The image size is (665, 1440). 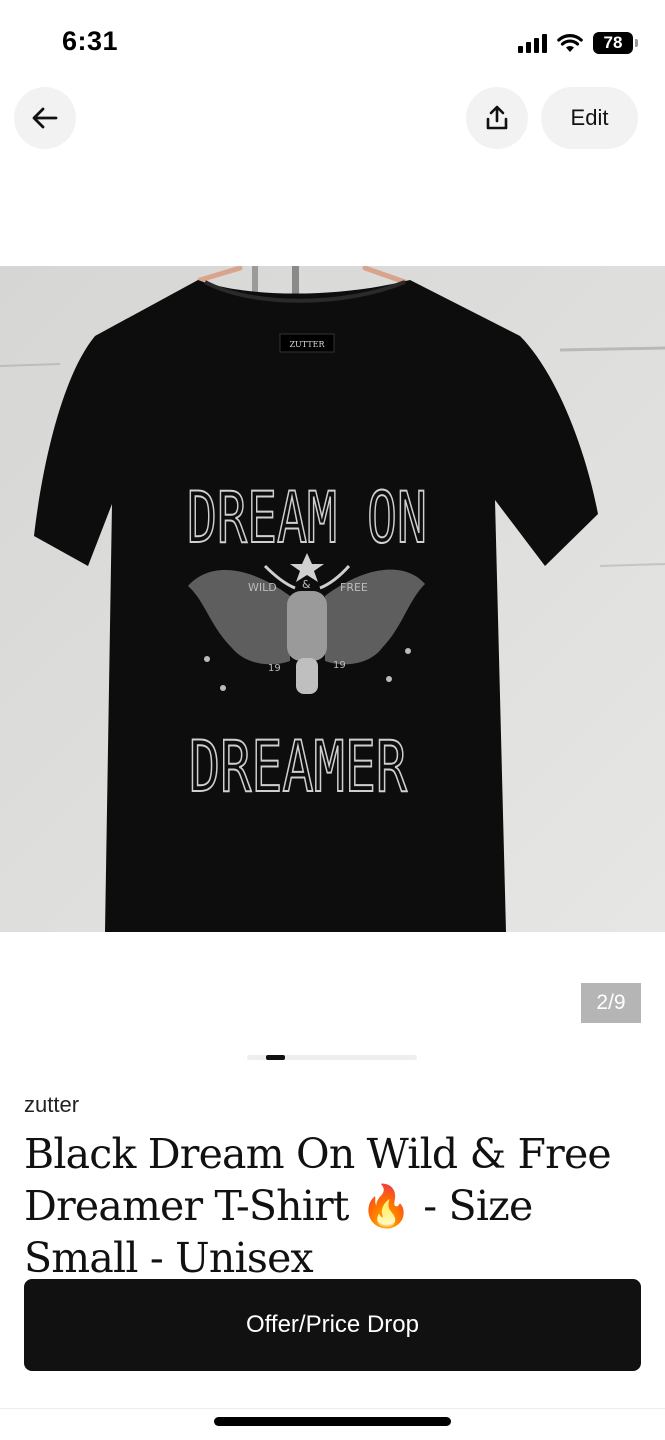 I want to click on print-bottom-text: DREAMER, so click(x=298, y=767).